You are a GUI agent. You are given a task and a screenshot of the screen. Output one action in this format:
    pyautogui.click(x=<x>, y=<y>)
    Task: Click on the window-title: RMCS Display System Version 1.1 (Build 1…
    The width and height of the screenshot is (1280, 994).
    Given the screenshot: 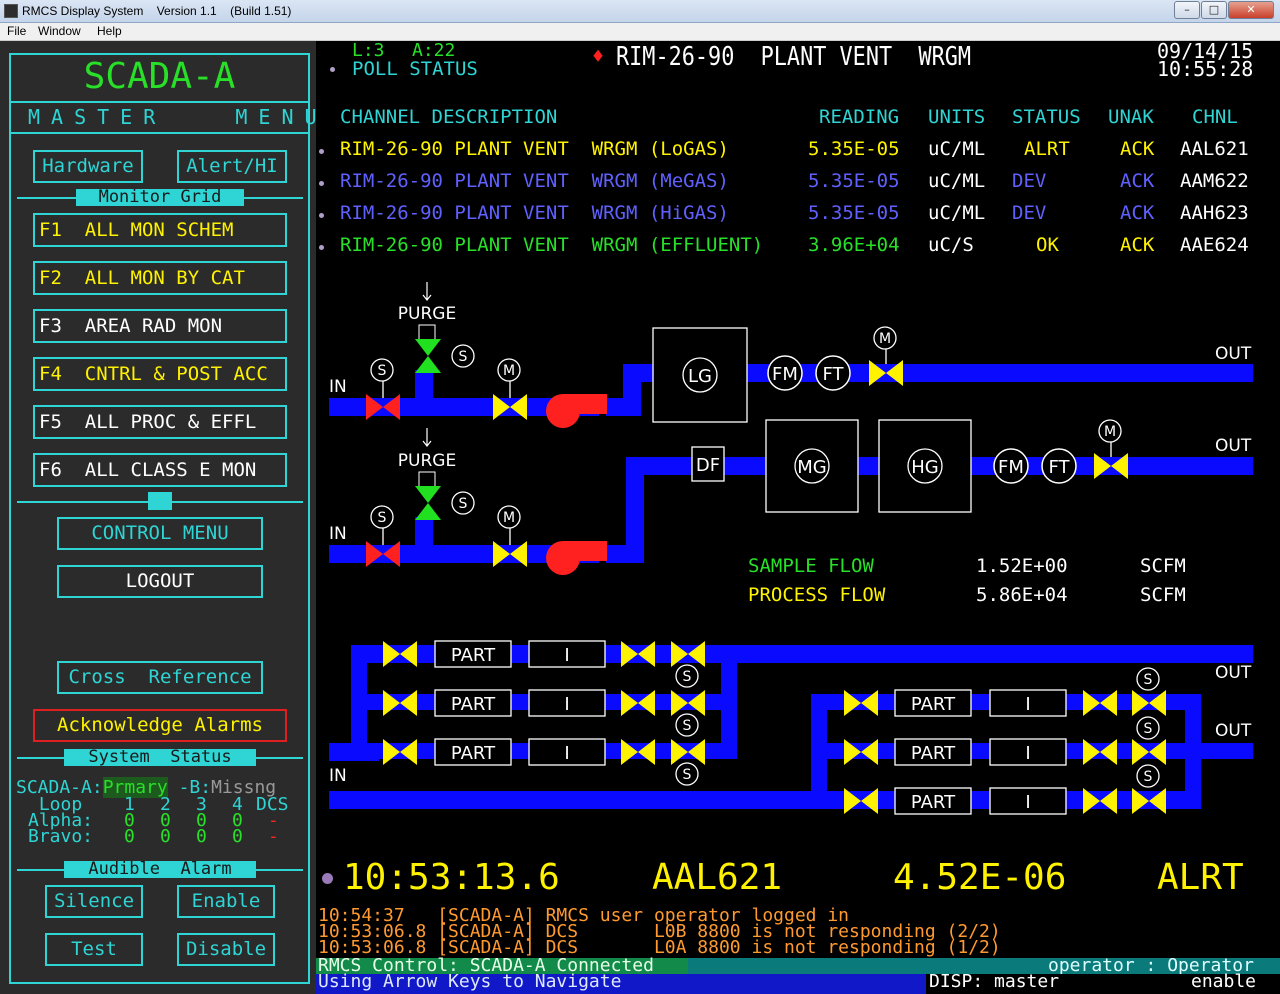 What is the action you would take?
    pyautogui.click(x=157, y=11)
    